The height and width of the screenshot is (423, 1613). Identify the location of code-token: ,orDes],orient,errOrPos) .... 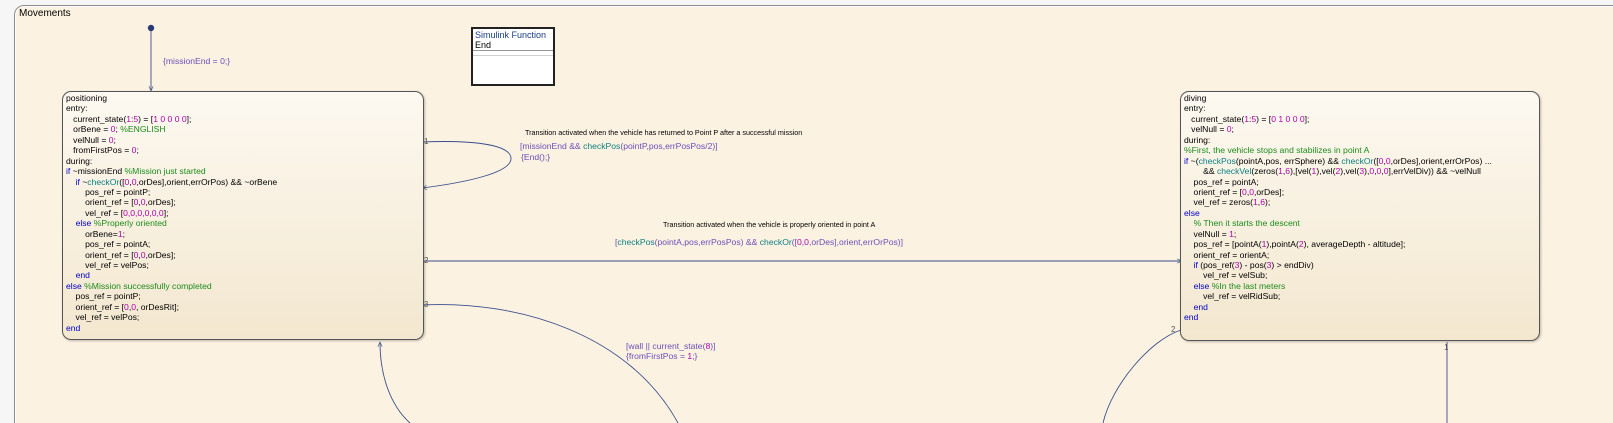
(1441, 160).